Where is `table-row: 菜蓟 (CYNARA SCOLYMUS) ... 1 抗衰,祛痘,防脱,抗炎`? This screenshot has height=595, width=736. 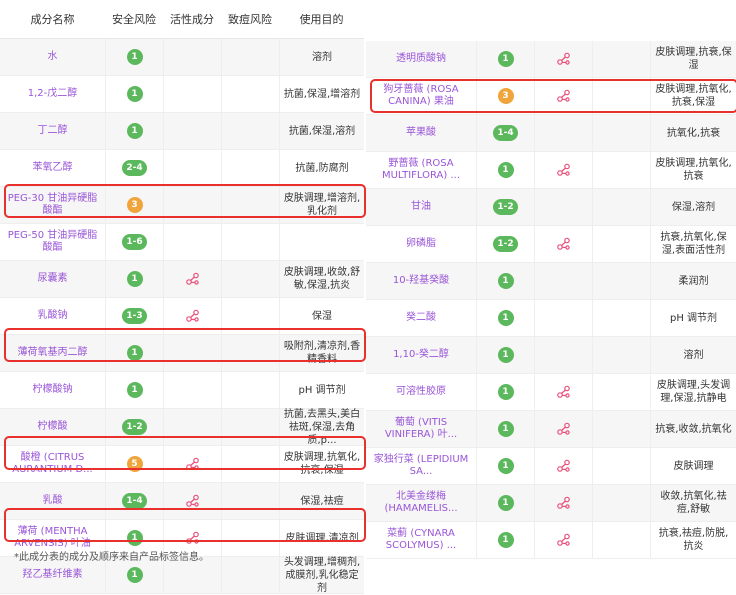
table-row: 菜蓟 (CYNARA SCOLYMUS) ... 1 抗衰,祛痘,防脱,抗炎 is located at coordinates (551, 540).